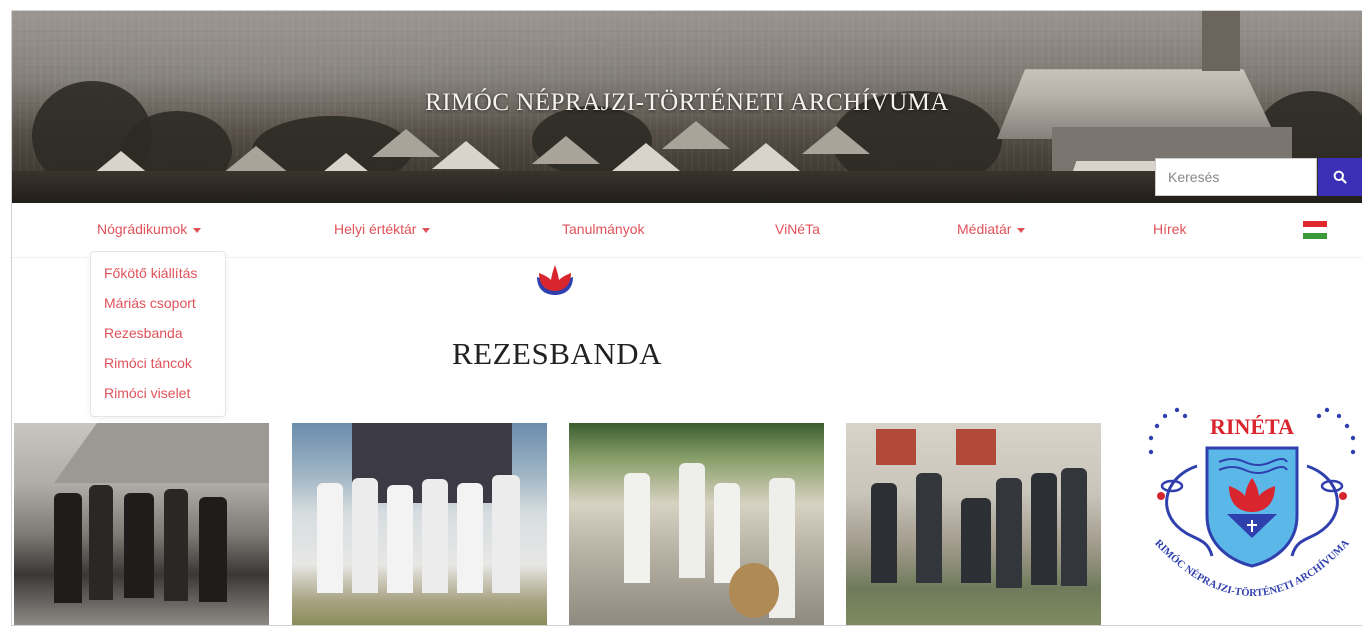 This screenshot has width=1365, height=626. I want to click on nav-item-vineta: ViNéTa, so click(797, 229).